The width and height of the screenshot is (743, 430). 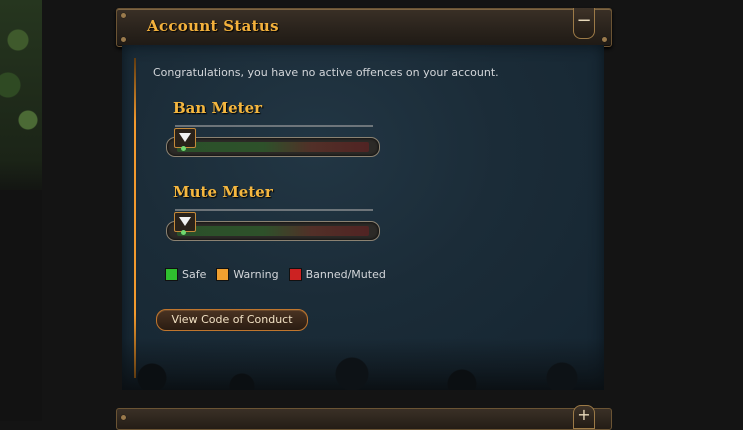 I want to click on expand-button: +, so click(x=584, y=417).